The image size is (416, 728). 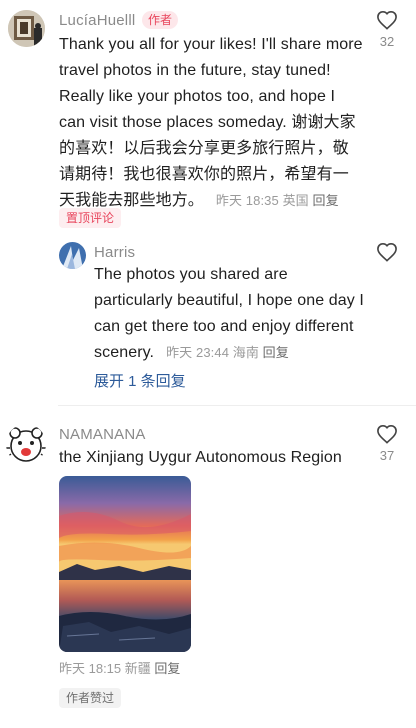 I want to click on like-count: 37, so click(x=387, y=455).